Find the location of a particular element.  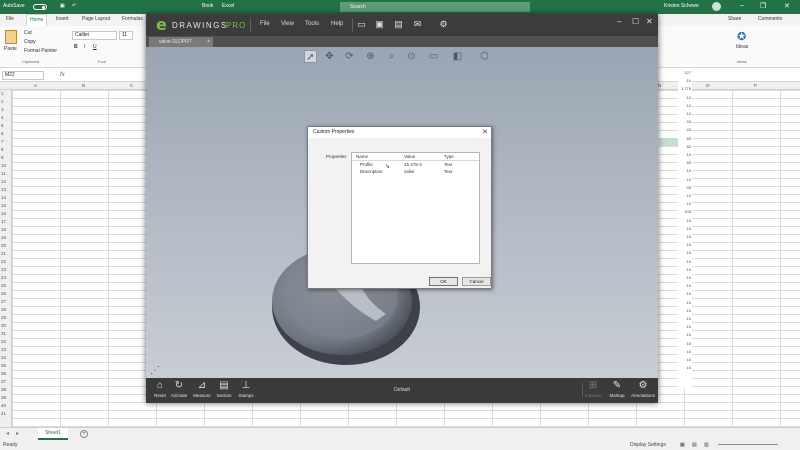

display-style-icon: ◧ is located at coordinates (457, 56).